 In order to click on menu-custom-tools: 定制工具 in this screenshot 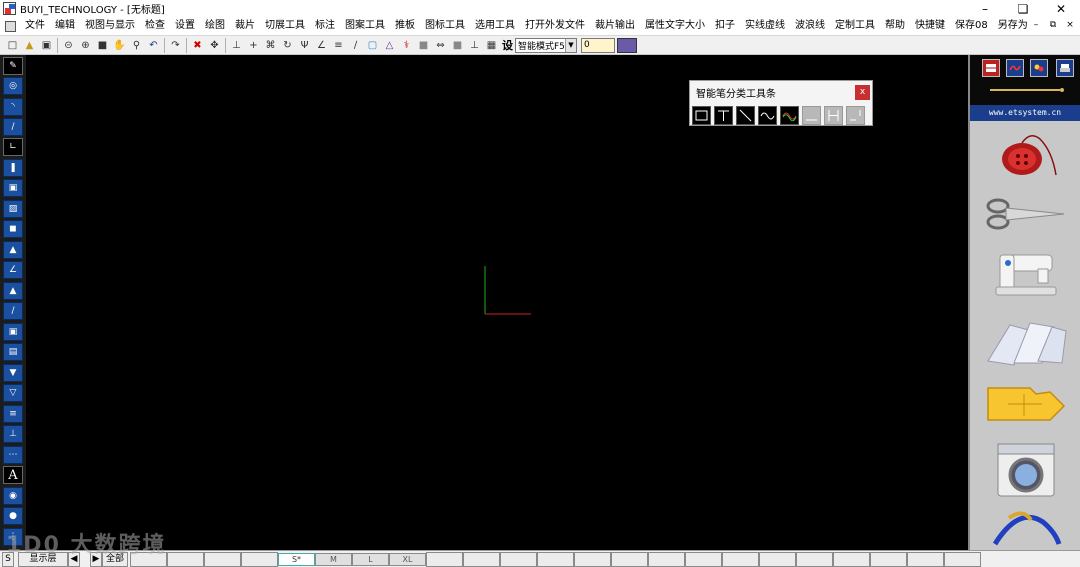, I will do `click(855, 26)`.